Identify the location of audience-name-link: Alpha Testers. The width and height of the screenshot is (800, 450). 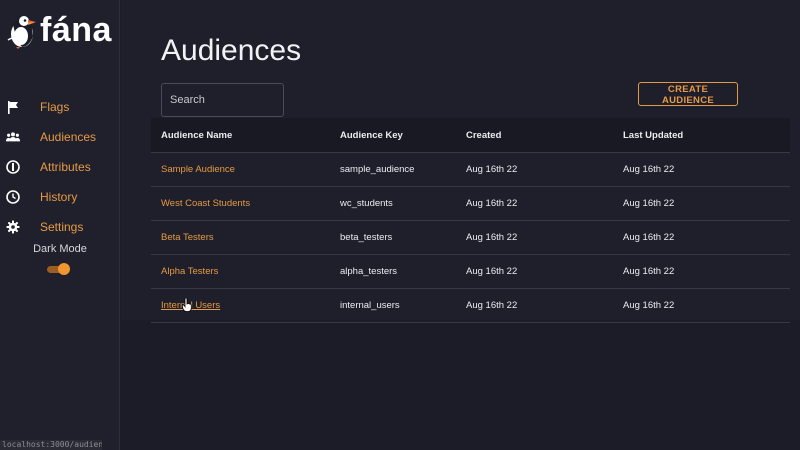
(189, 271).